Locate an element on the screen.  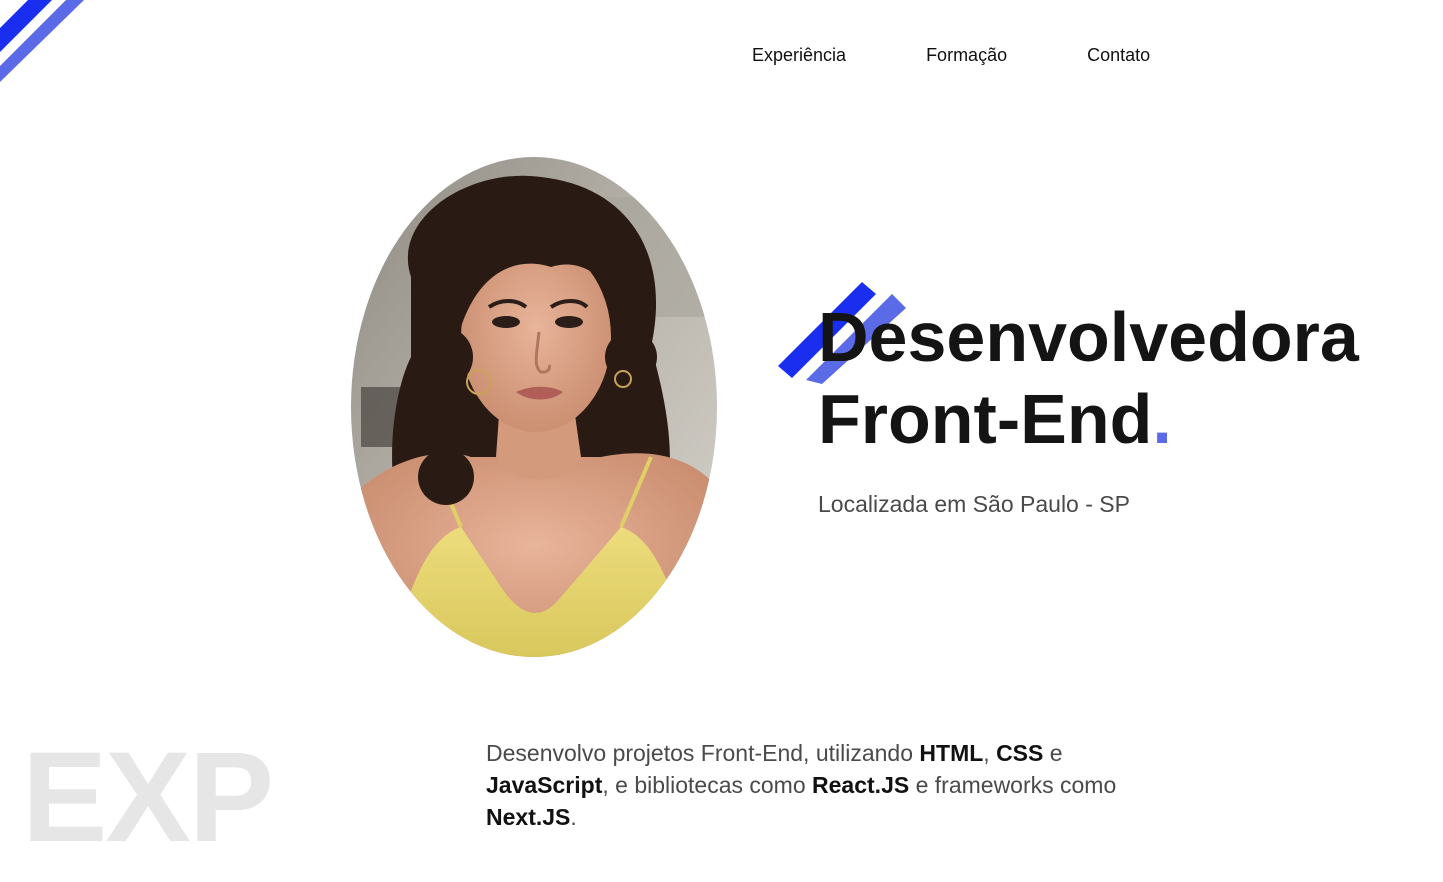
about-text-3: e is located at coordinates (1053, 753).